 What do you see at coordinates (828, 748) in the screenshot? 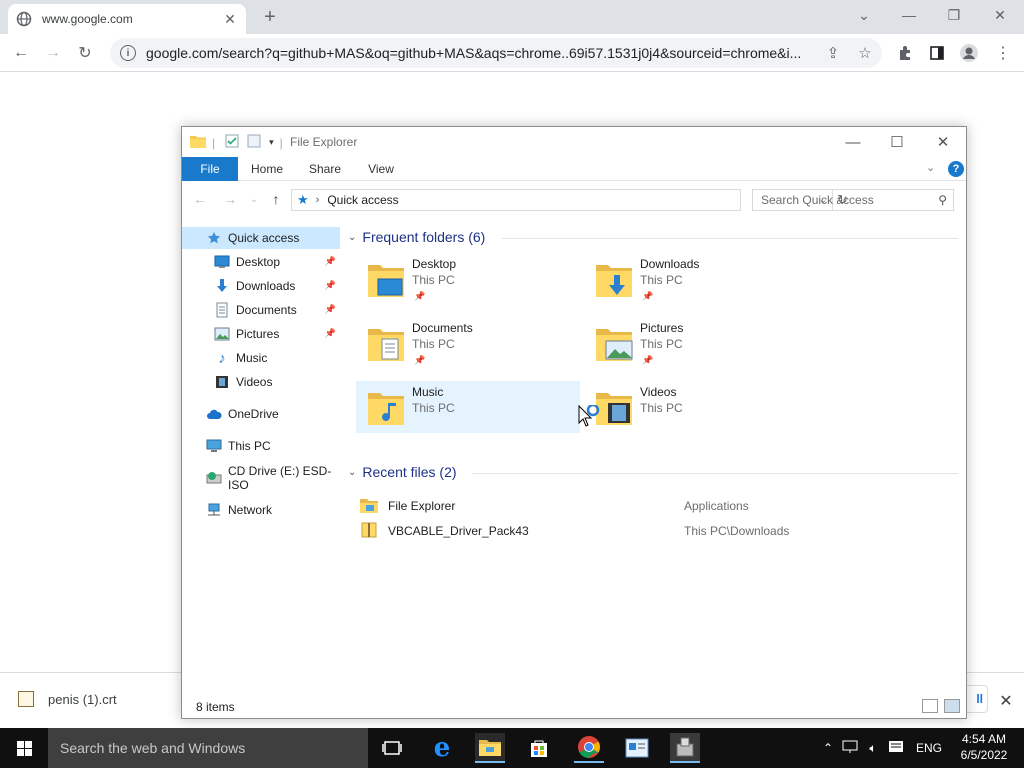
I see `show-hidden-icons-chevron-icon: ⌃` at bounding box center [828, 748].